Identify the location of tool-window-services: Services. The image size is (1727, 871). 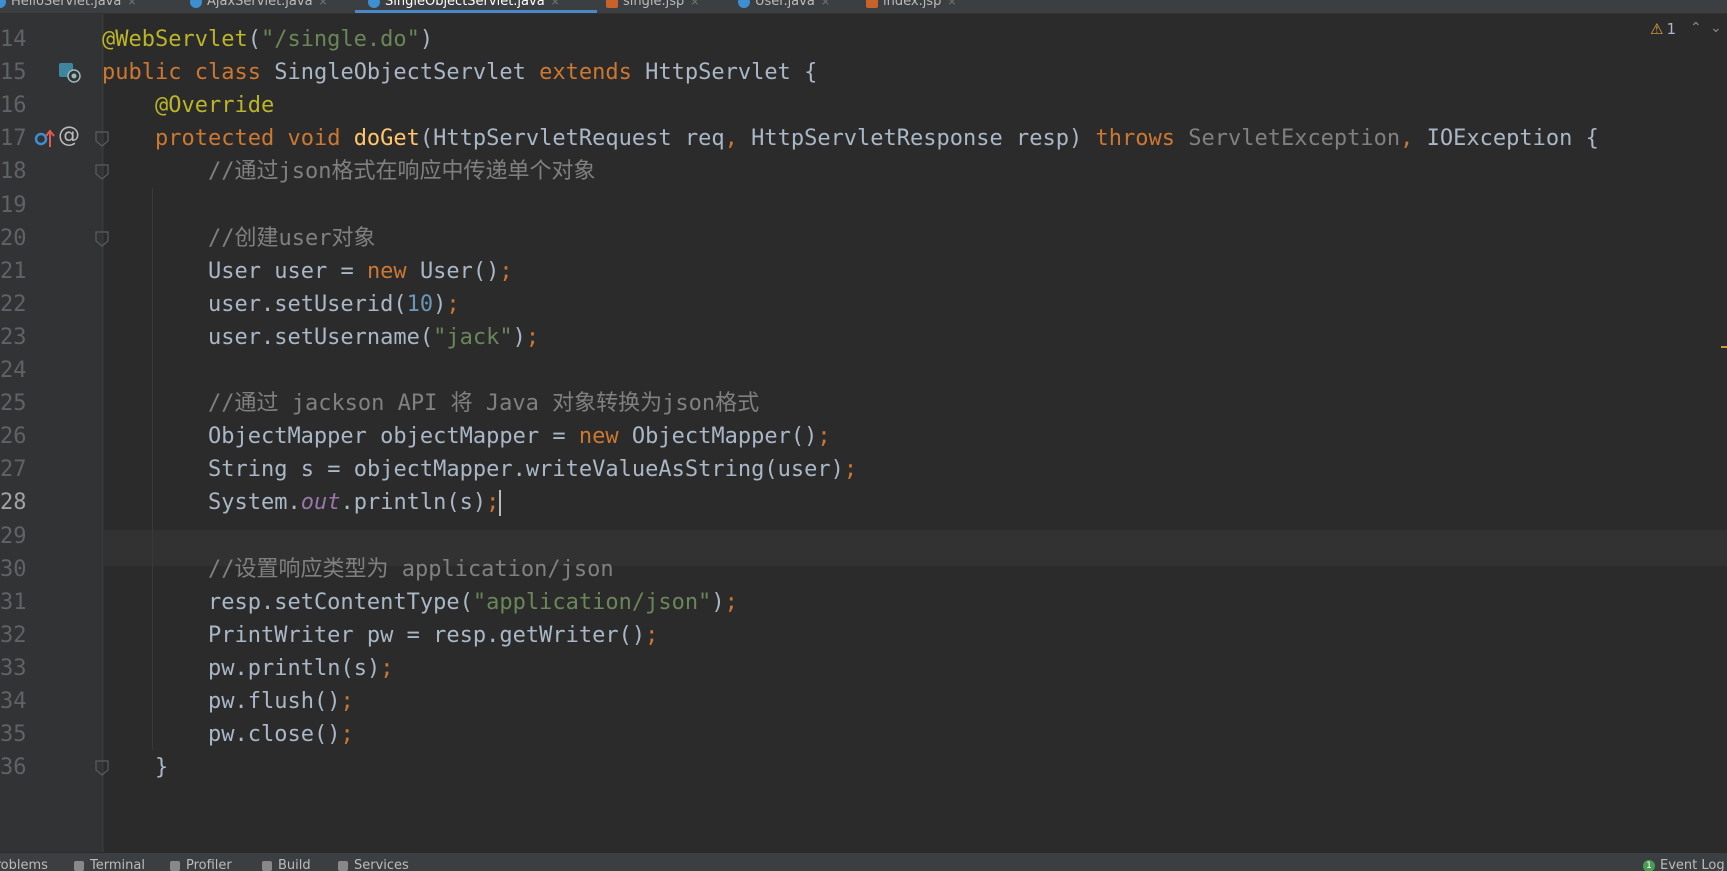
(373, 864).